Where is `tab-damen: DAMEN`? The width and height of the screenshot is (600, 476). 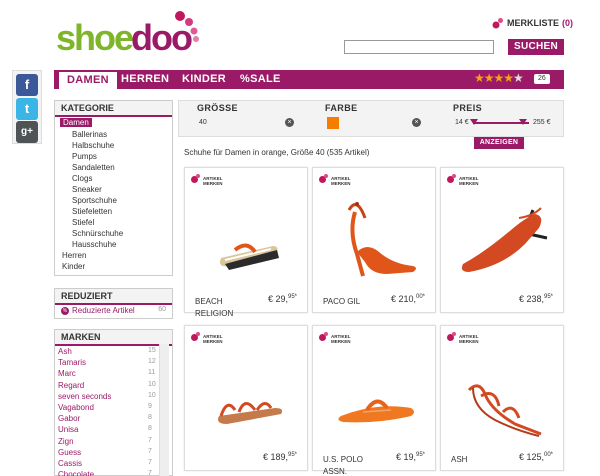 tab-damen: DAMEN is located at coordinates (88, 80).